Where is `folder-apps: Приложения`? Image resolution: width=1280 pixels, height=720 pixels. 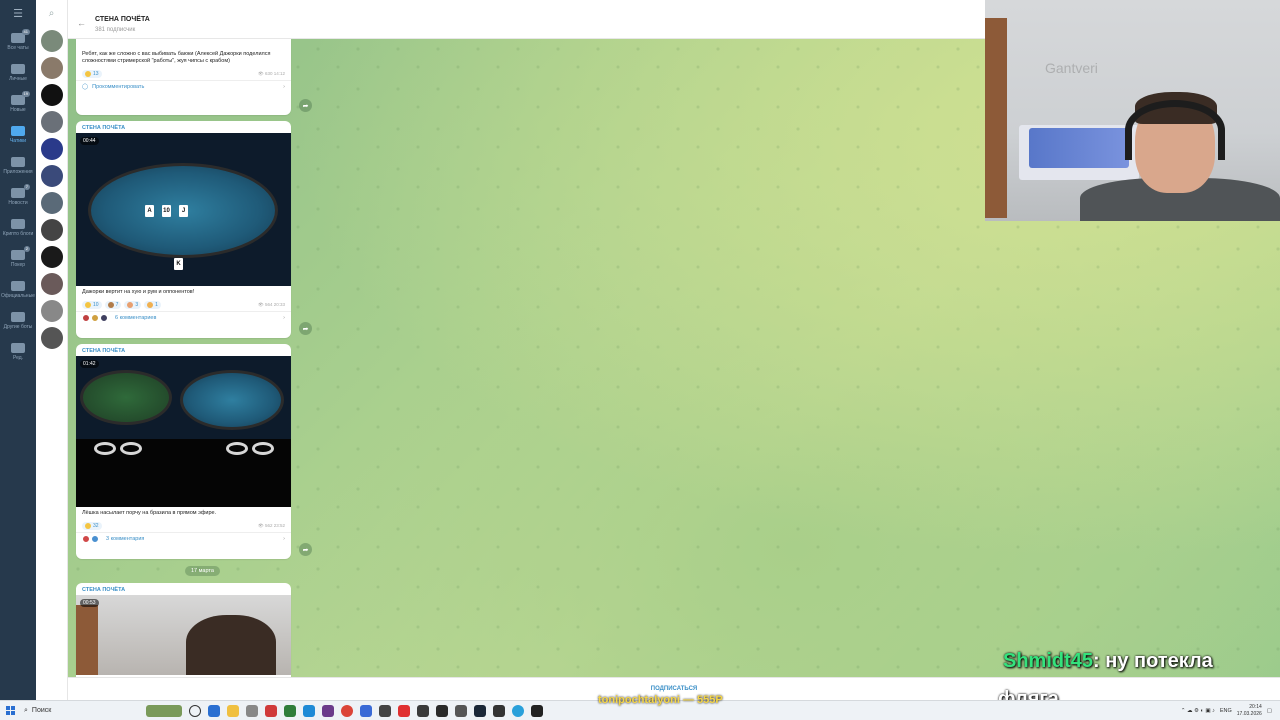
folder-apps: Приложения is located at coordinates (18, 165).